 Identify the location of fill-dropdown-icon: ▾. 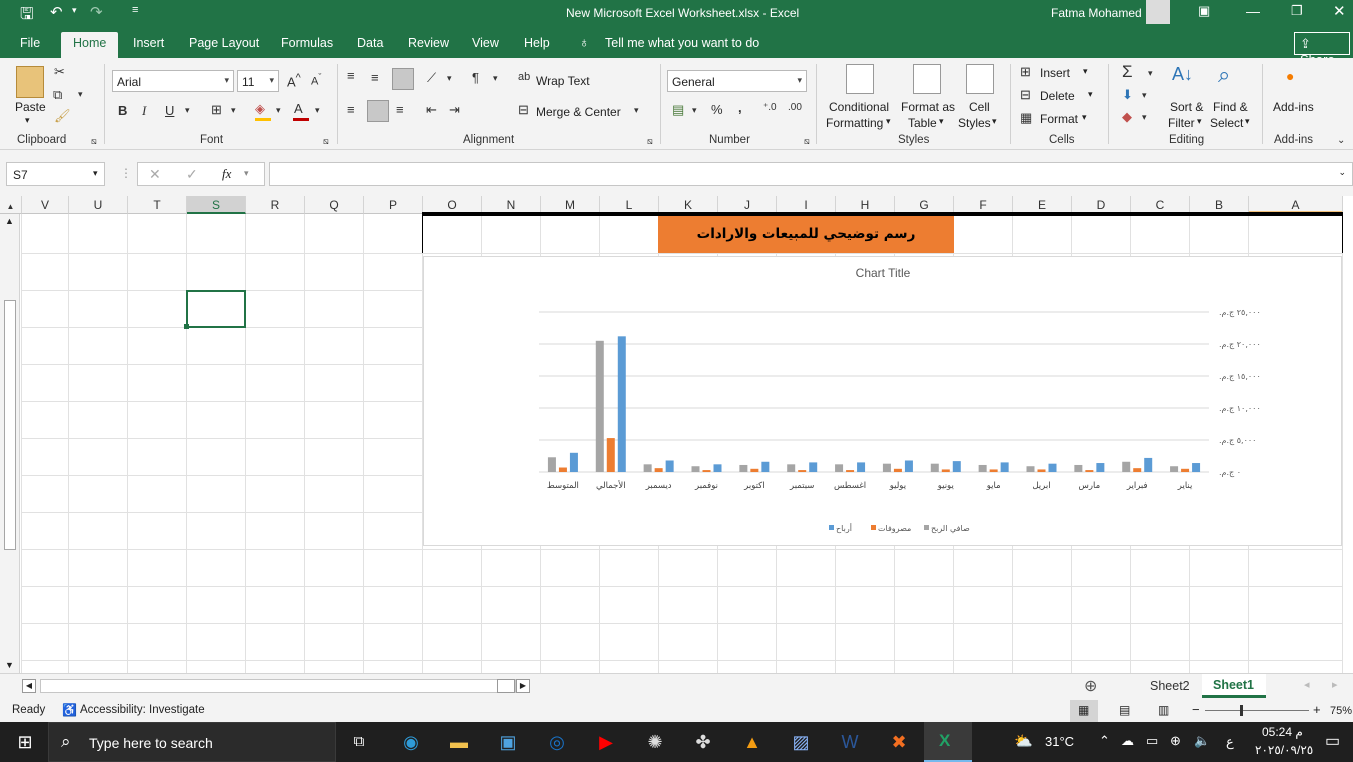
(1144, 95).